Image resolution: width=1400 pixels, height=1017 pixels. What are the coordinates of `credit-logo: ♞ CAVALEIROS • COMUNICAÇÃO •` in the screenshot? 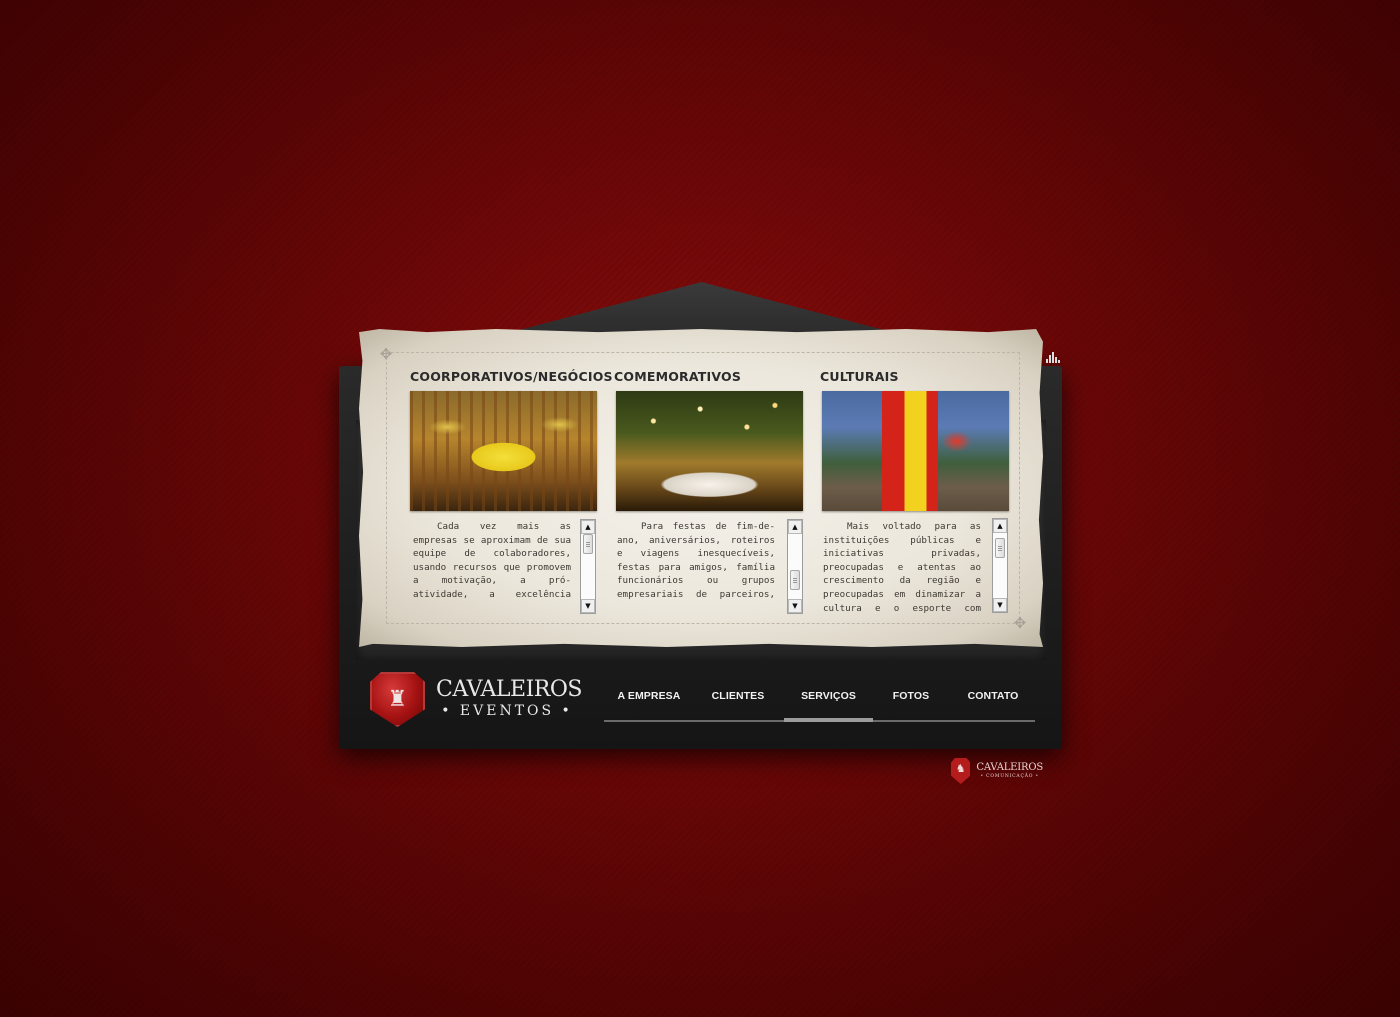 It's located at (997, 771).